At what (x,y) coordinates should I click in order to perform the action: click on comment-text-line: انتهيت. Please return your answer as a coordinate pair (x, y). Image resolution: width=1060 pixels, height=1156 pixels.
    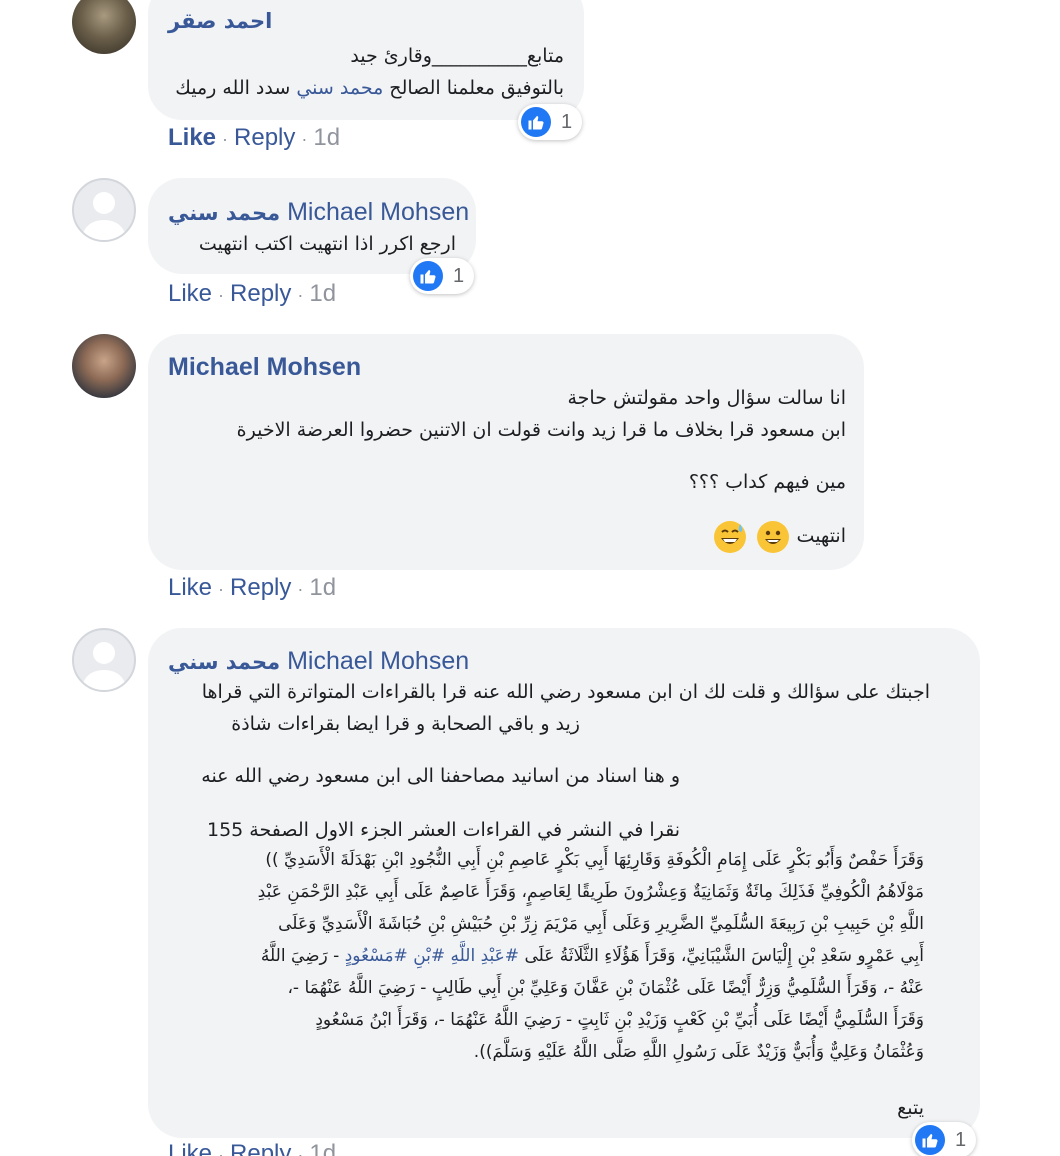
    Looking at the image, I should click on (779, 536).